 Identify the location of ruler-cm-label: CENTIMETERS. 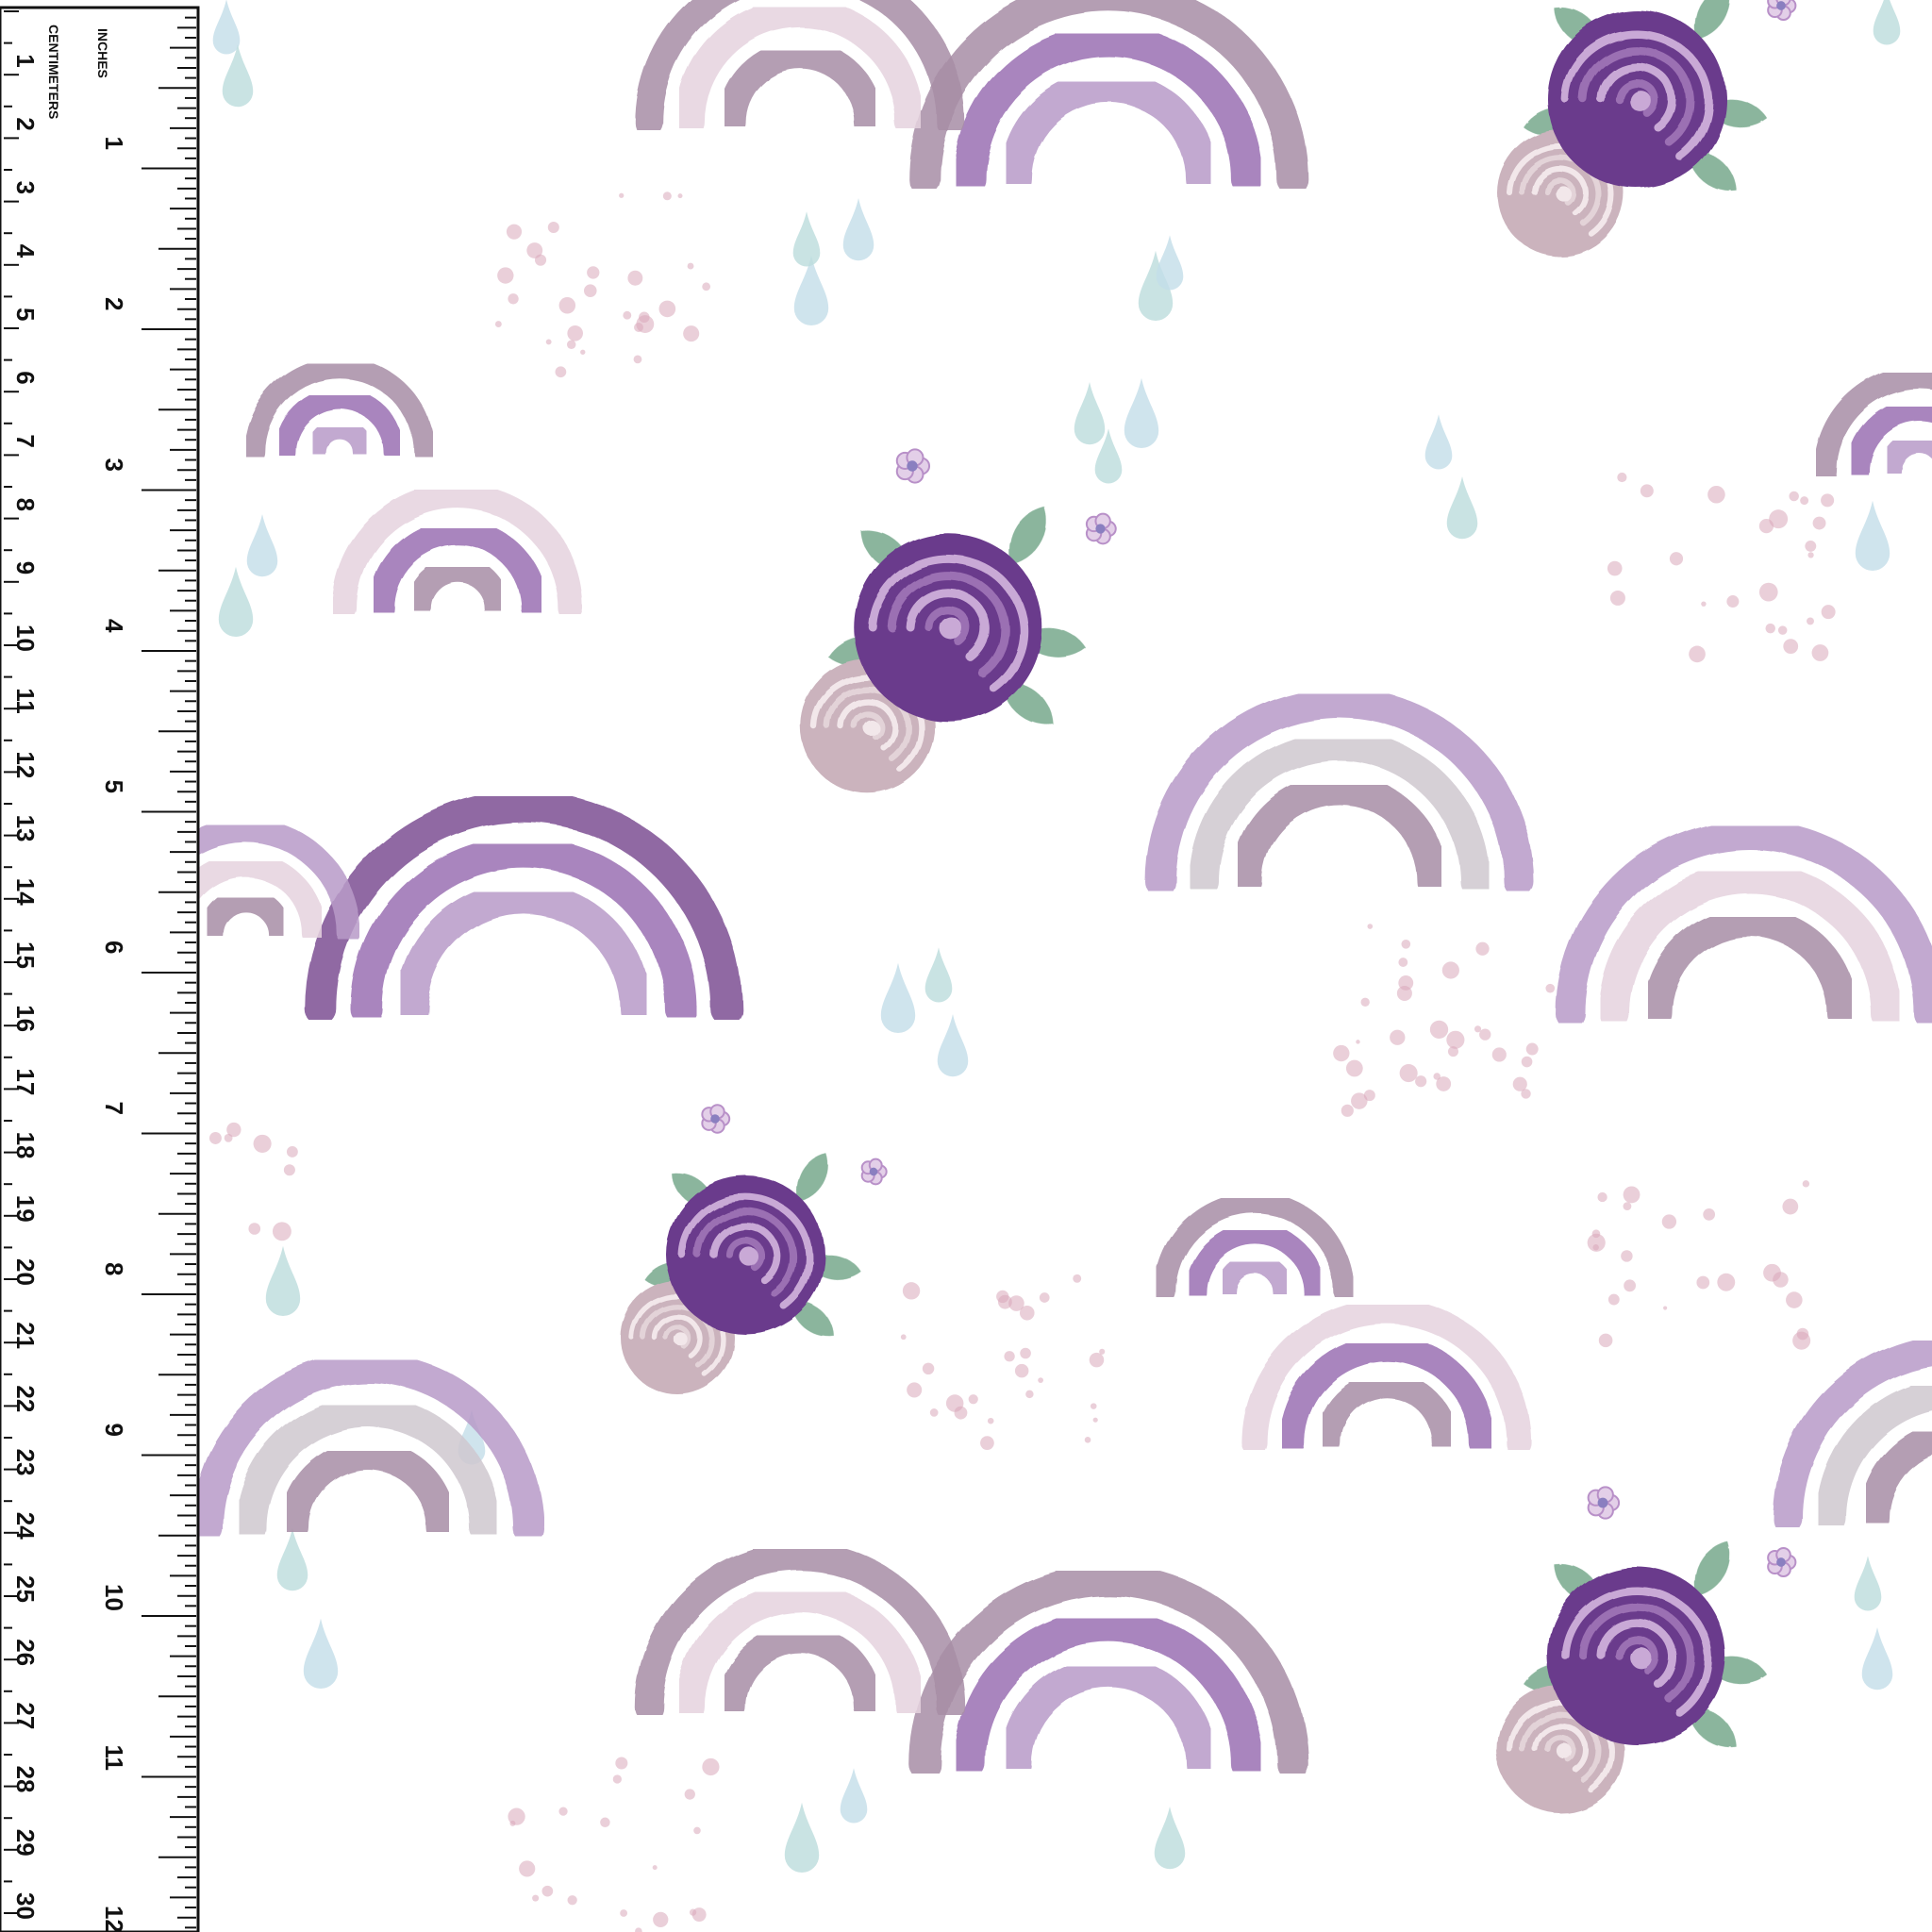
(54, 72).